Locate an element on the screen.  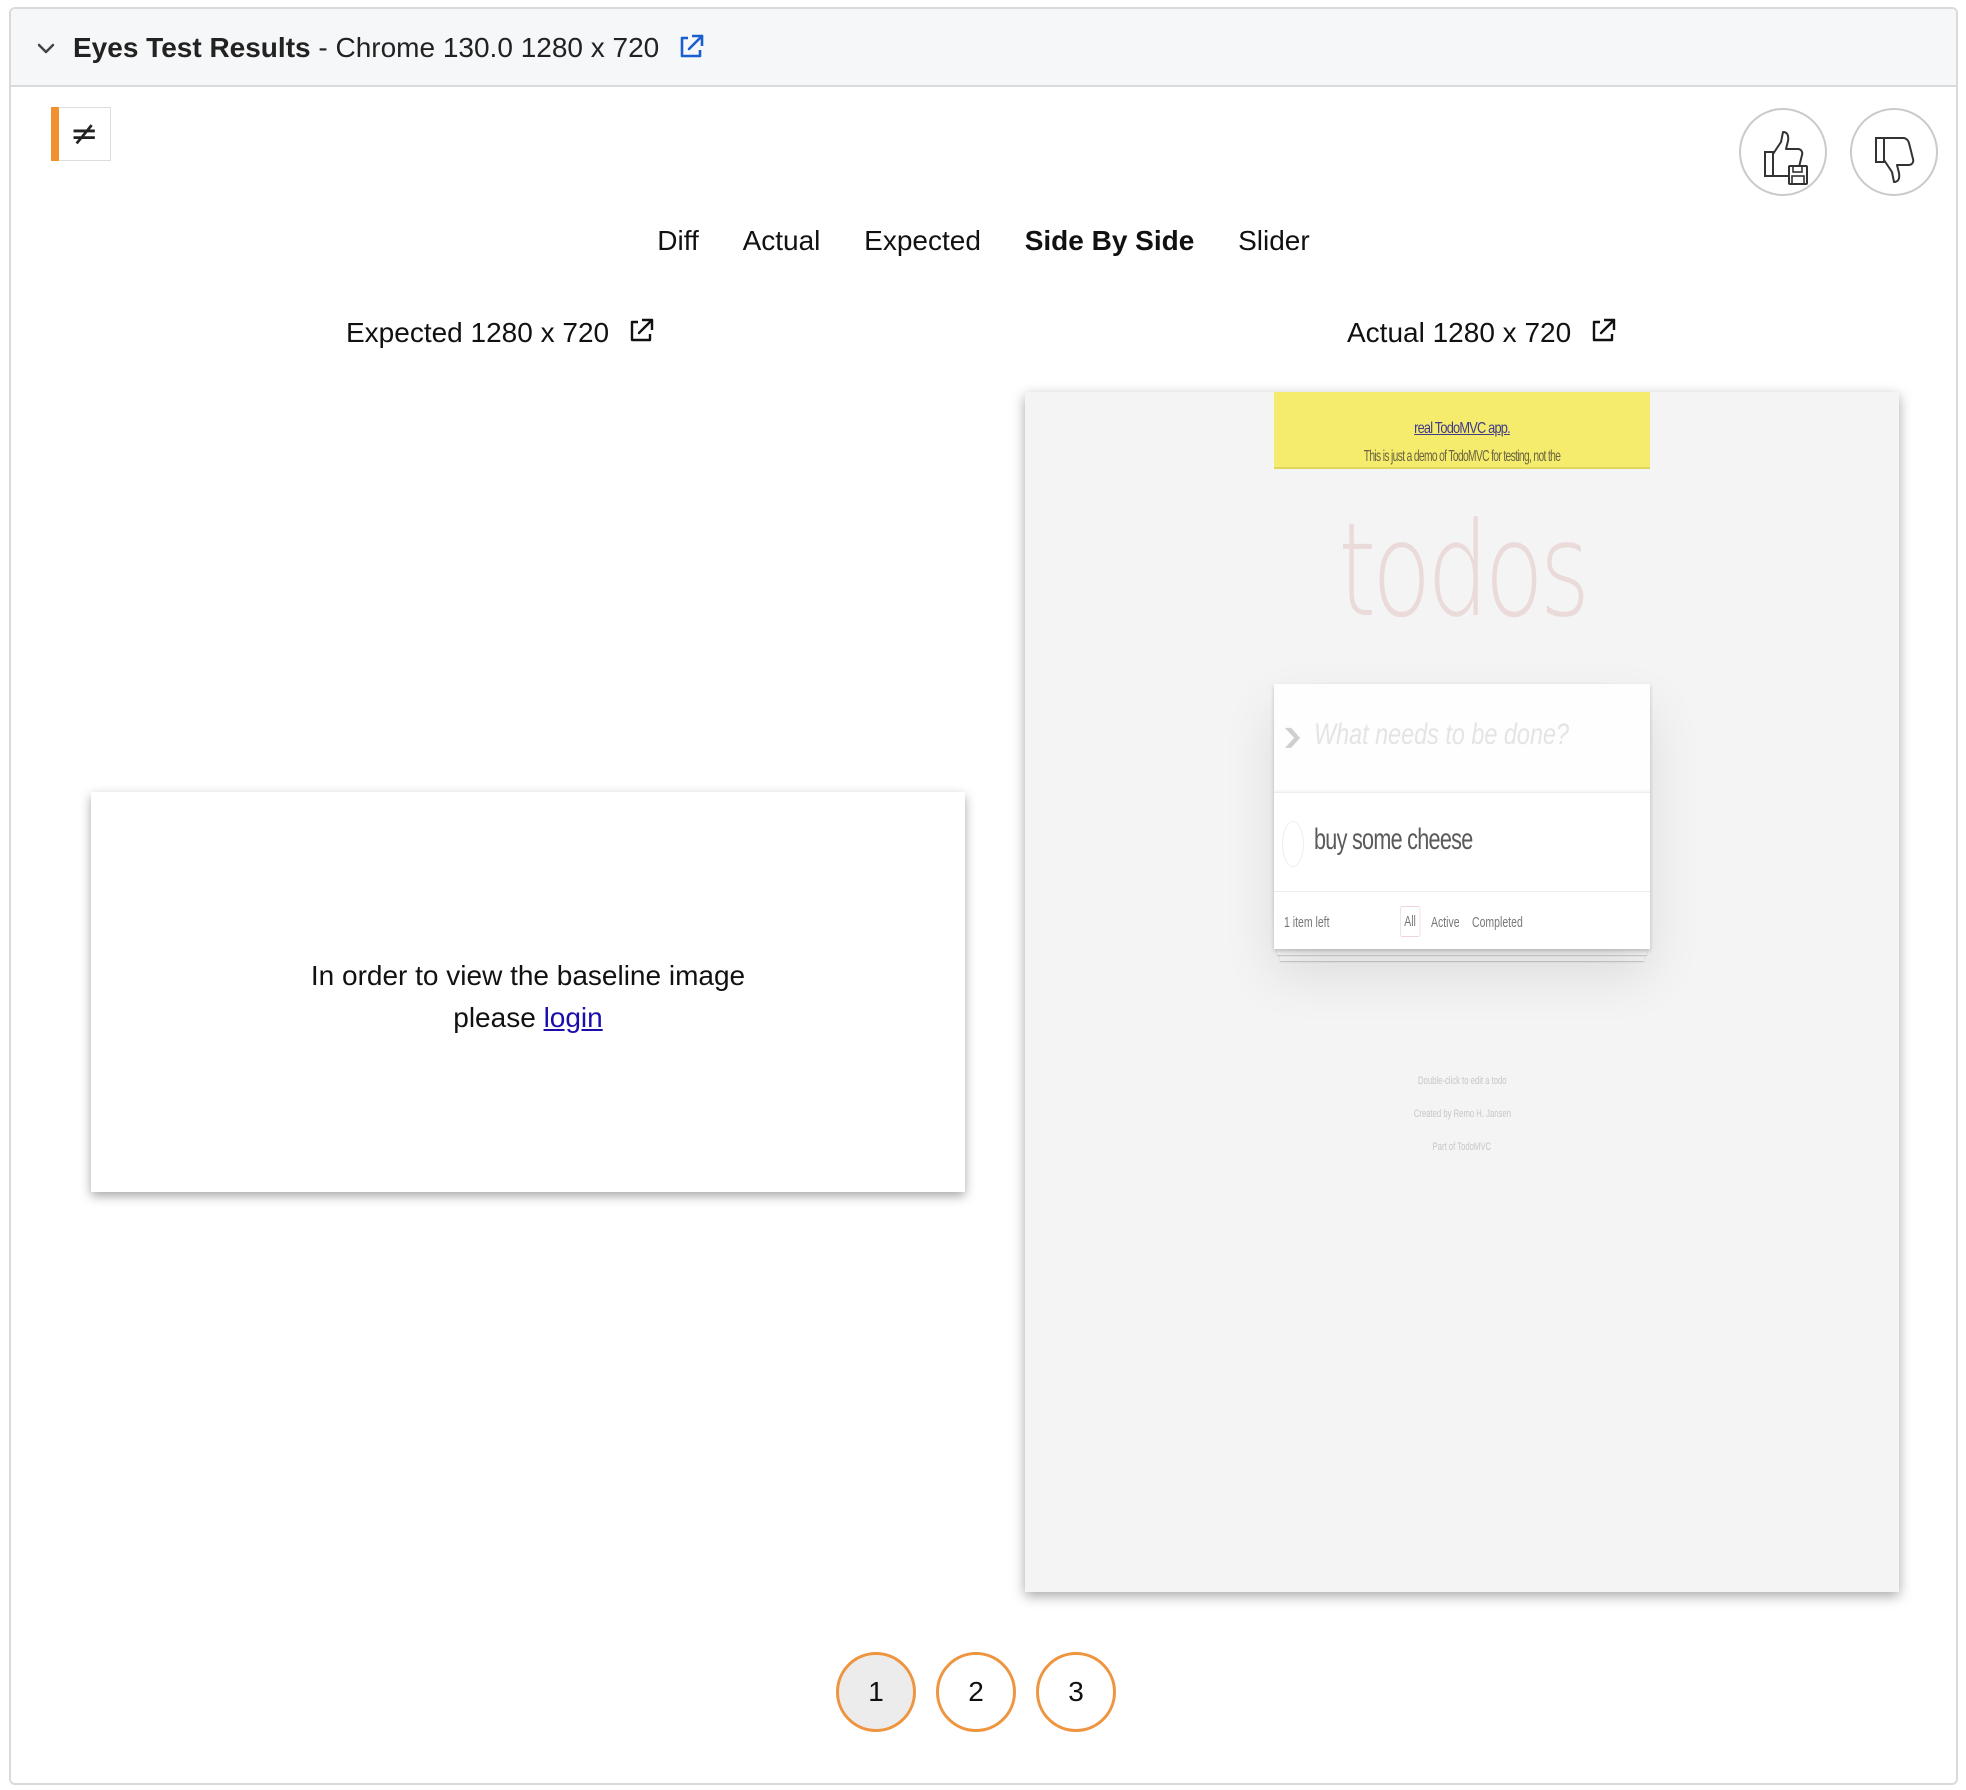
expected-label-text: Expected 1280 x 720 is located at coordinates (478, 332).